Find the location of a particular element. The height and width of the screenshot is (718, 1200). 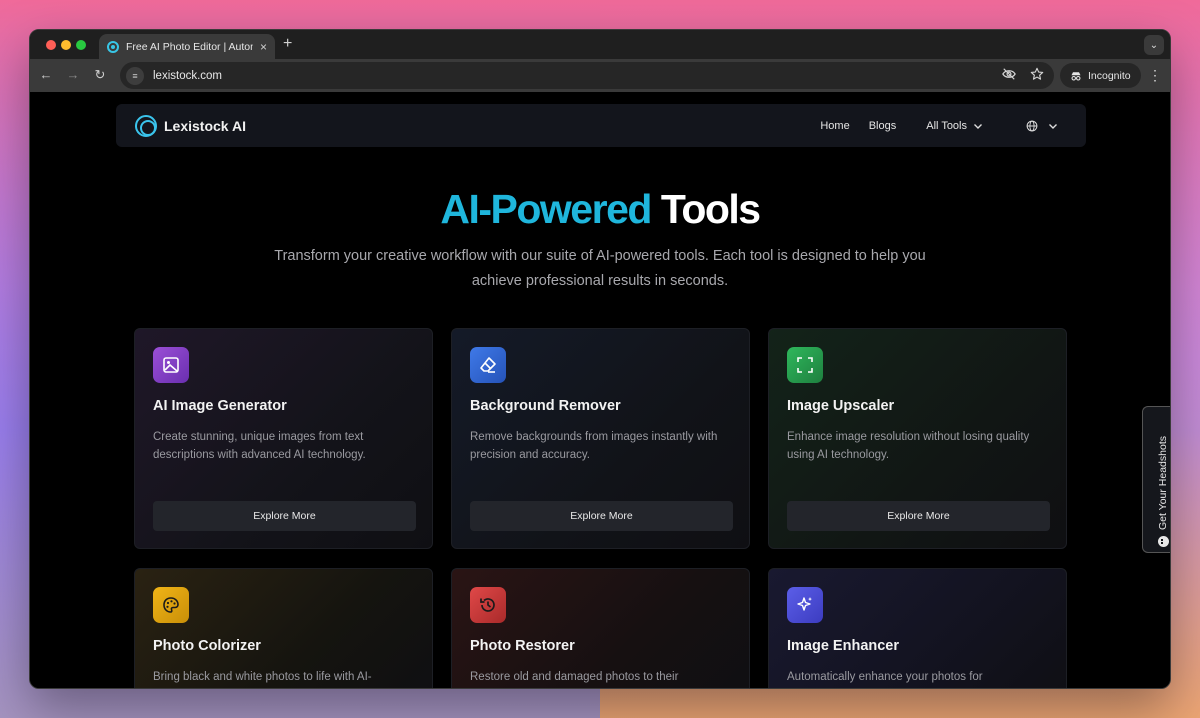

forward-arrow-icon: → is located at coordinates (73, 75).